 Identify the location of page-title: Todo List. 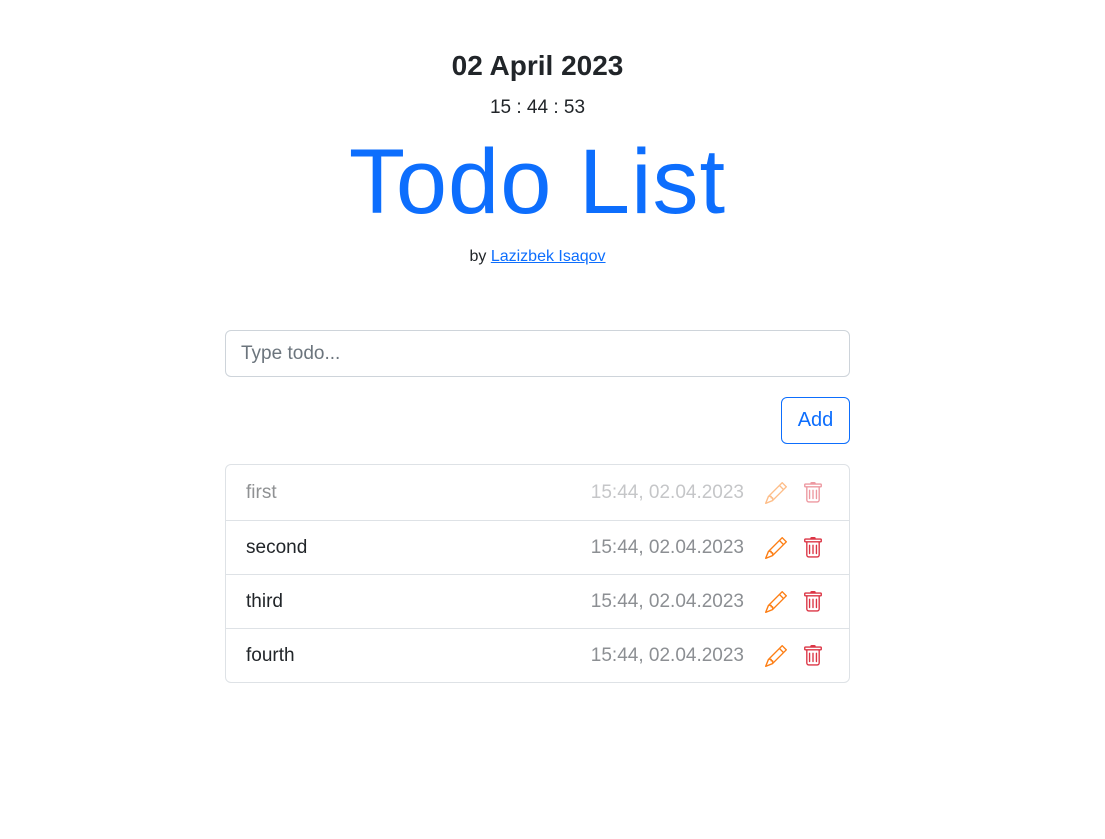
(537, 182).